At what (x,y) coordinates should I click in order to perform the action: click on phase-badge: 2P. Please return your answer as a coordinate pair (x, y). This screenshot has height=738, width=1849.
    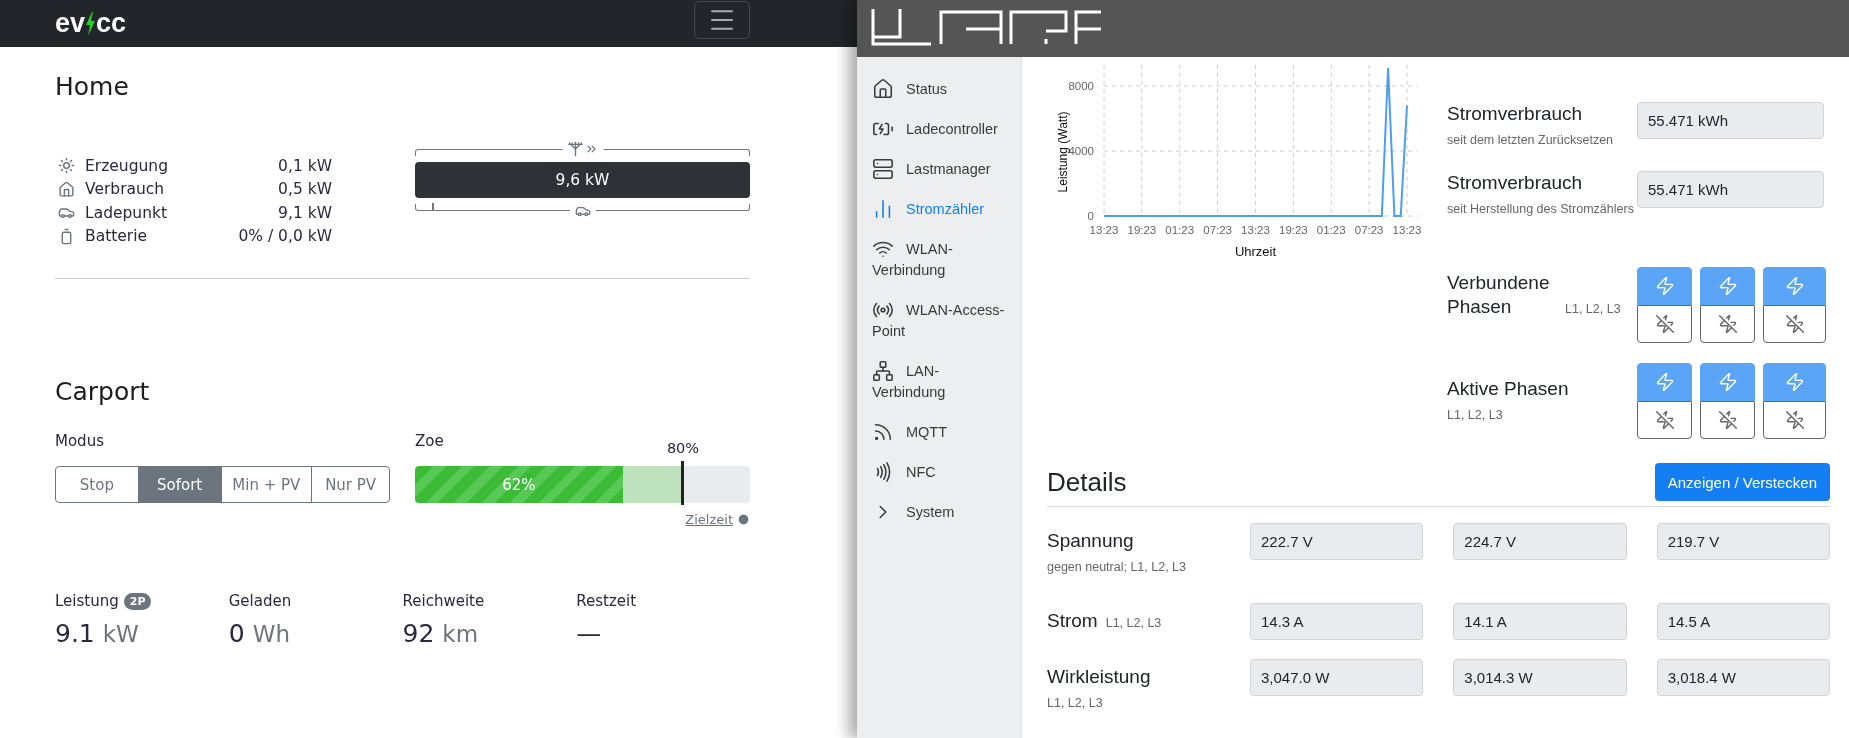
    Looking at the image, I should click on (137, 601).